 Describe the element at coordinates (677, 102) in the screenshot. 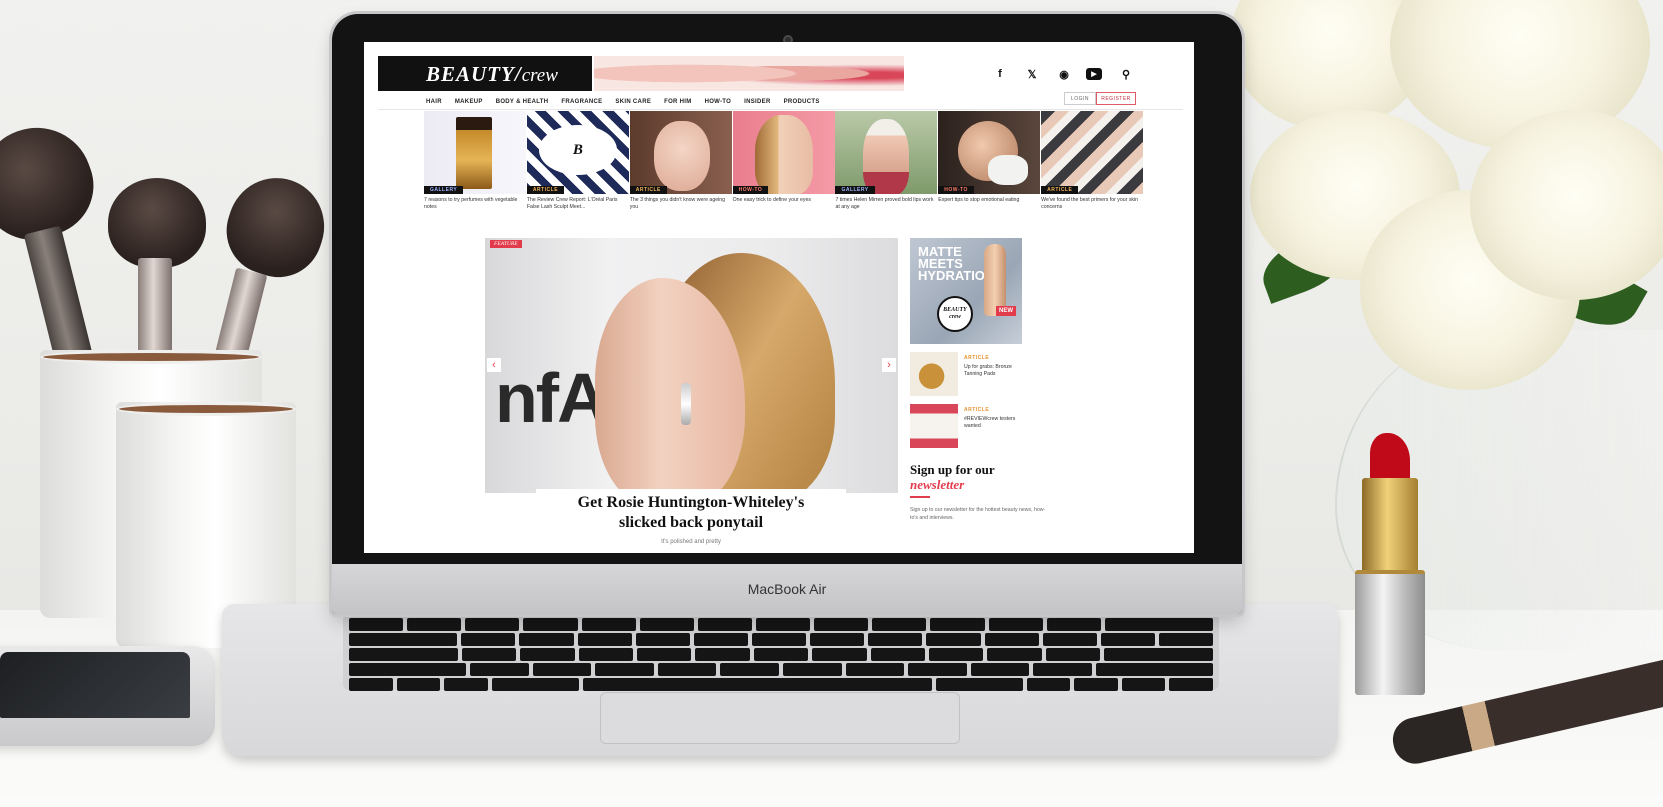

I see `nav-item-for-him: FOR HIM` at that location.